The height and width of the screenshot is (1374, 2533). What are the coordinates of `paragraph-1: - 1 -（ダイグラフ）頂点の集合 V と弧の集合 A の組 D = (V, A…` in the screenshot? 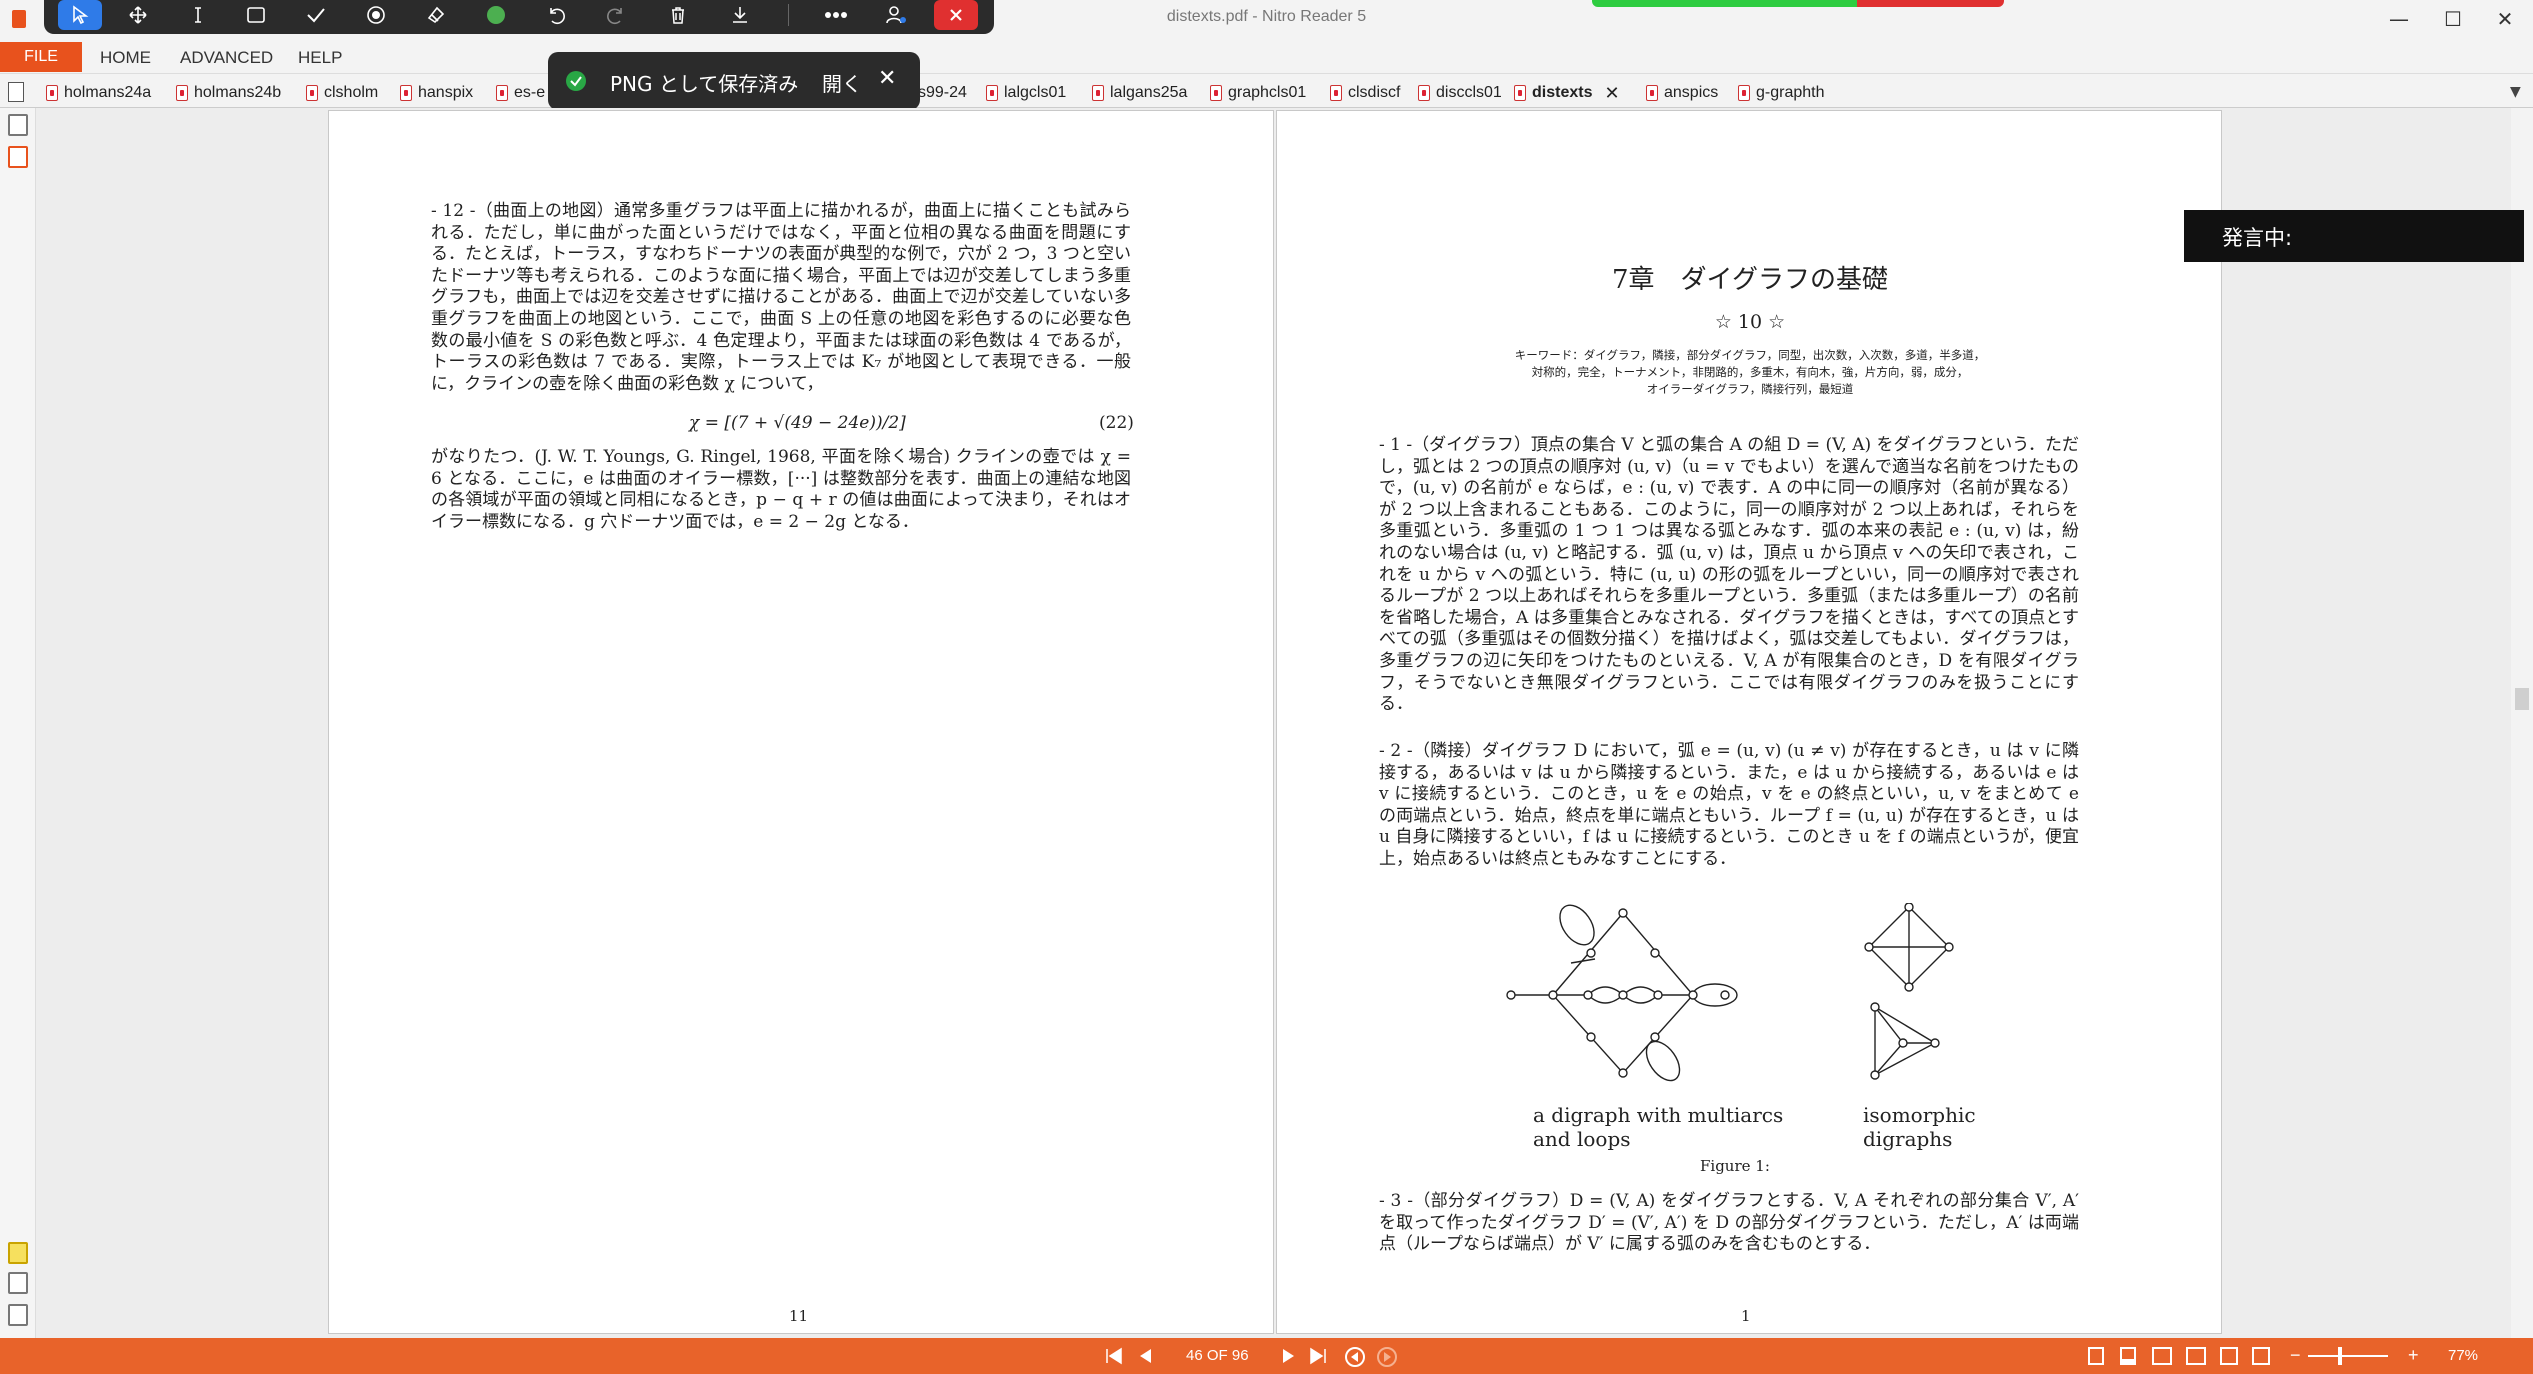 It's located at (1729, 575).